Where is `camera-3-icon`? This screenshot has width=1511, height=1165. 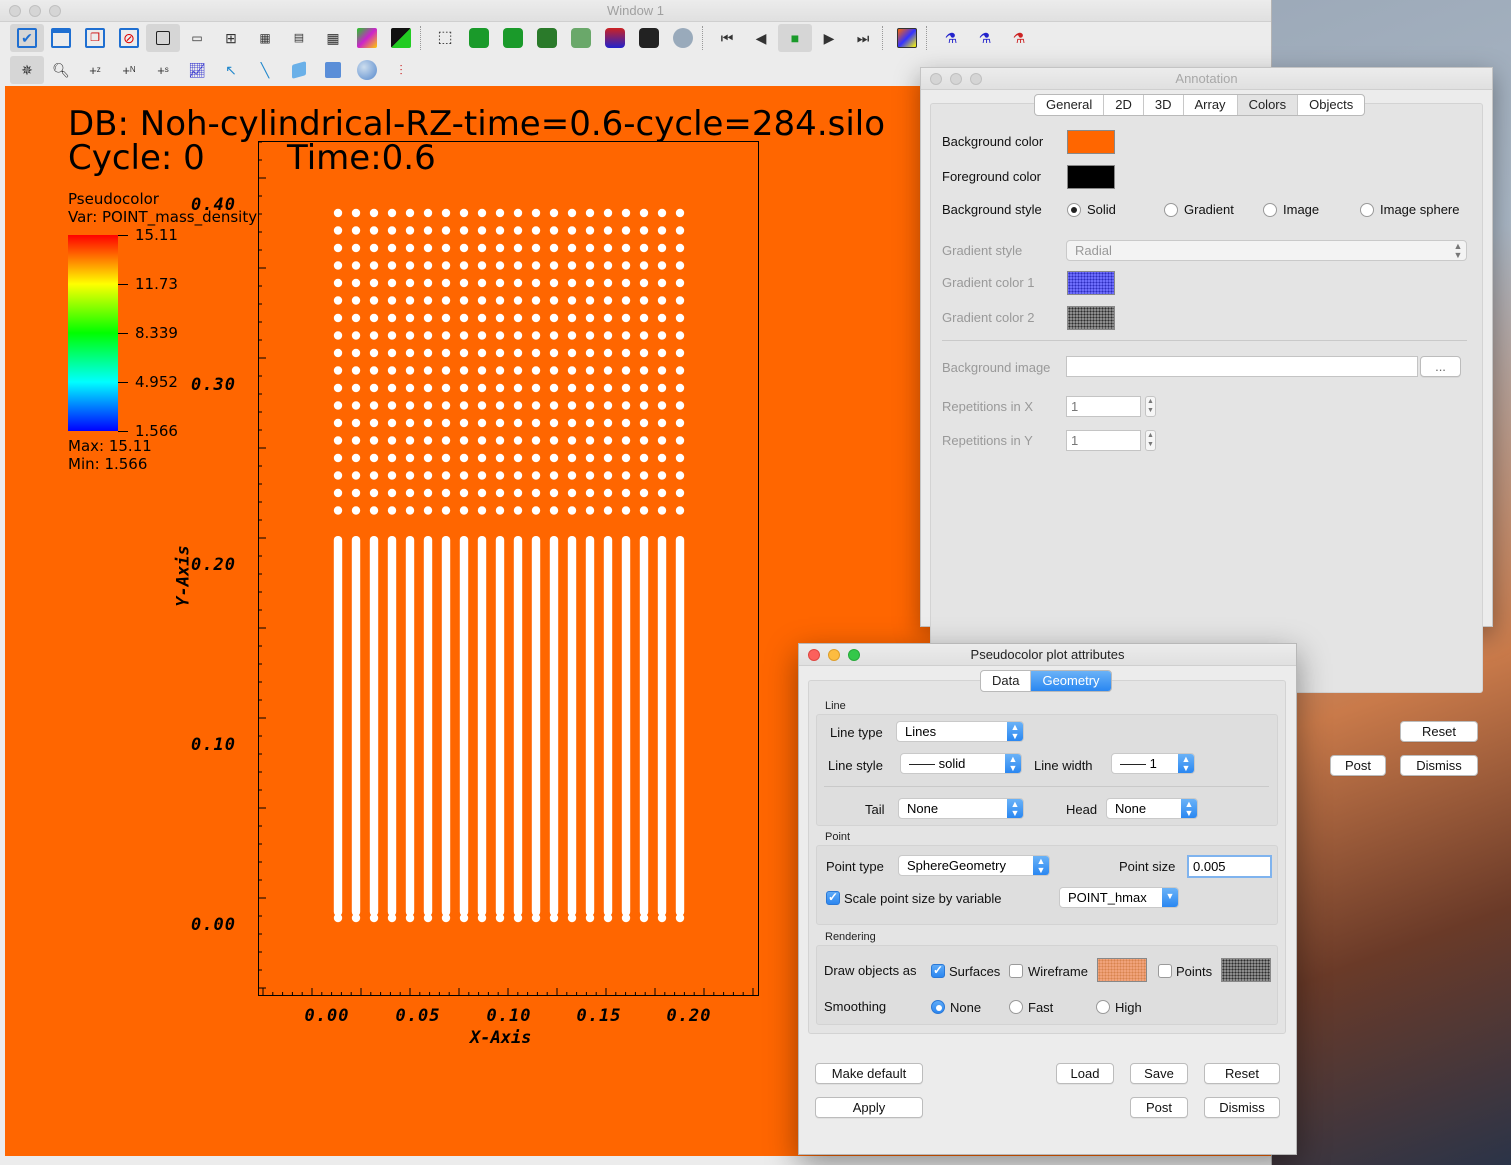 camera-3-icon is located at coordinates (547, 38).